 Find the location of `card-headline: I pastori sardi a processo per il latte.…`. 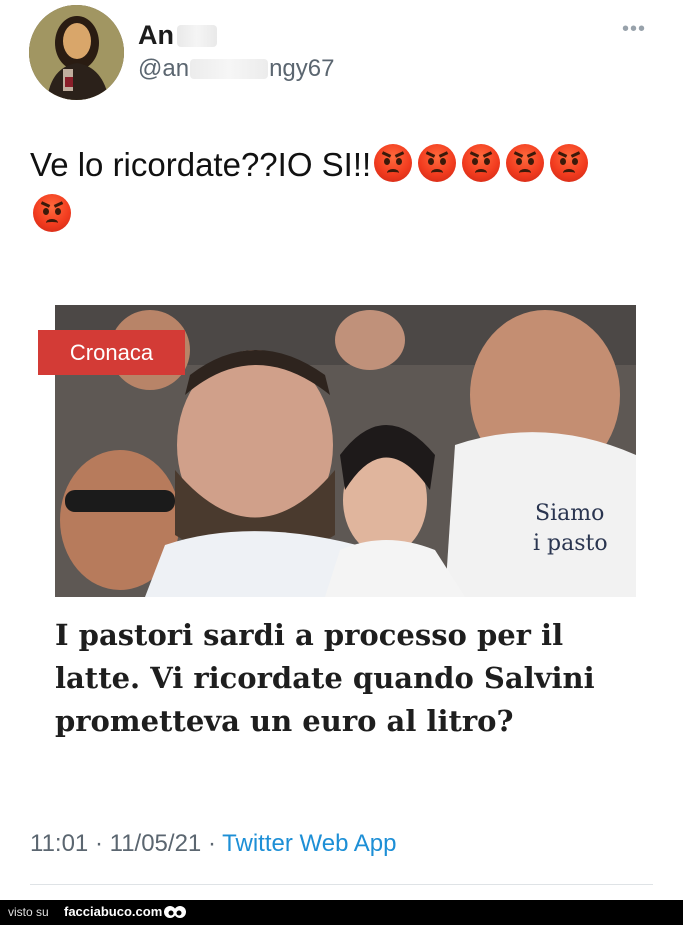

card-headline: I pastori sardi a processo per il latte.… is located at coordinates (342, 678).